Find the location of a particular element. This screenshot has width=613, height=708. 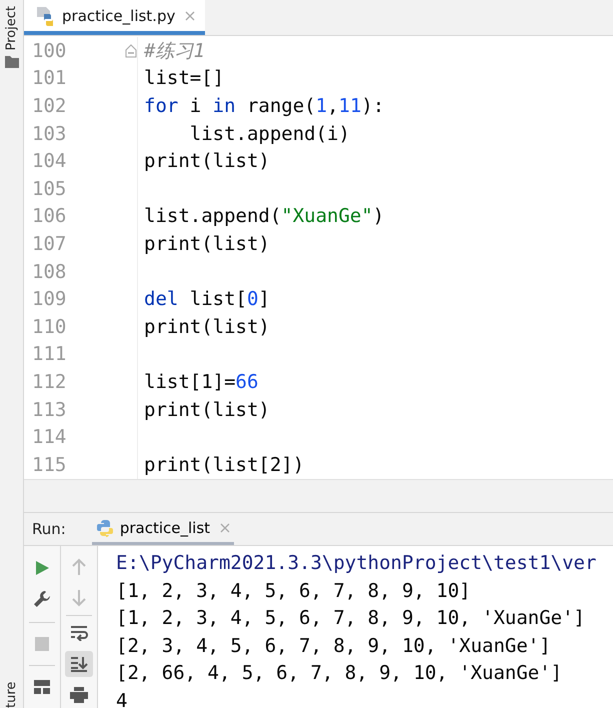

run-label: Run: is located at coordinates (49, 529).